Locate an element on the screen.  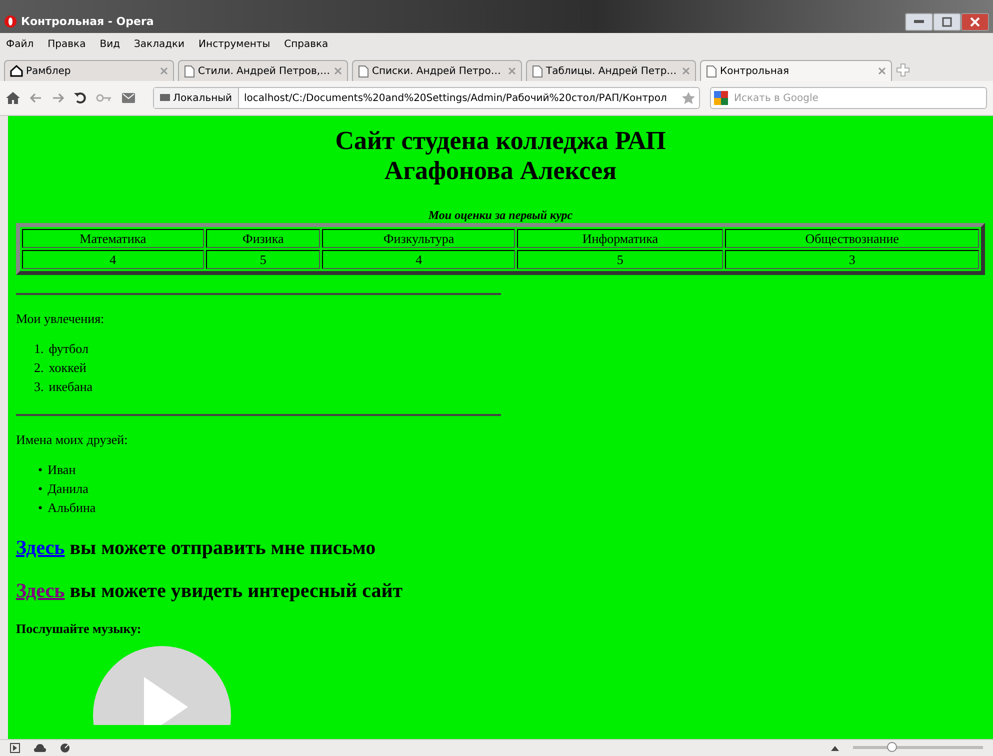
link-sentence: Здесь вы можете отправить мне письмо is located at coordinates (196, 548).